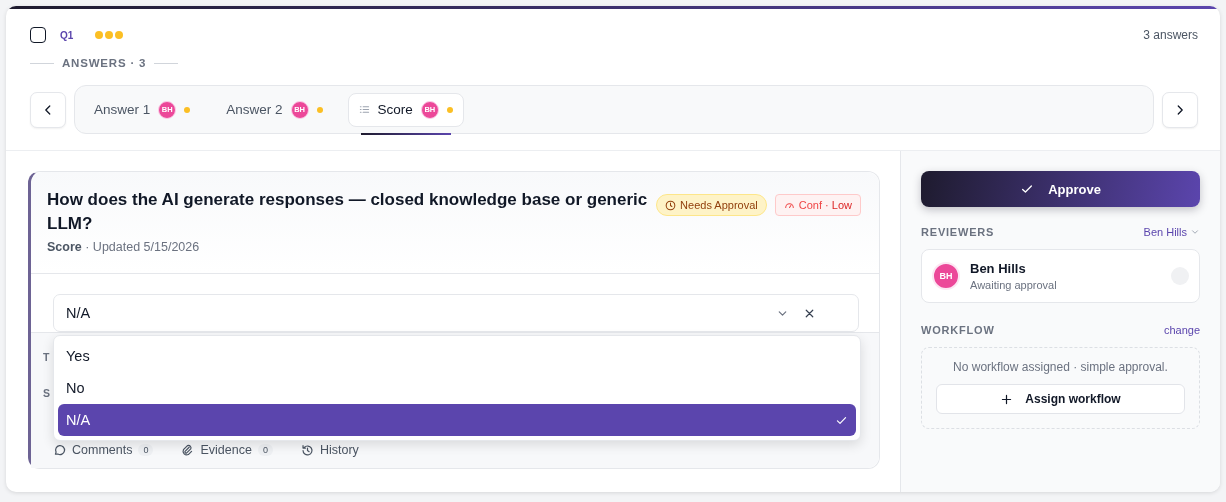  What do you see at coordinates (329, 450) in the screenshot?
I see `footer-tab: History` at bounding box center [329, 450].